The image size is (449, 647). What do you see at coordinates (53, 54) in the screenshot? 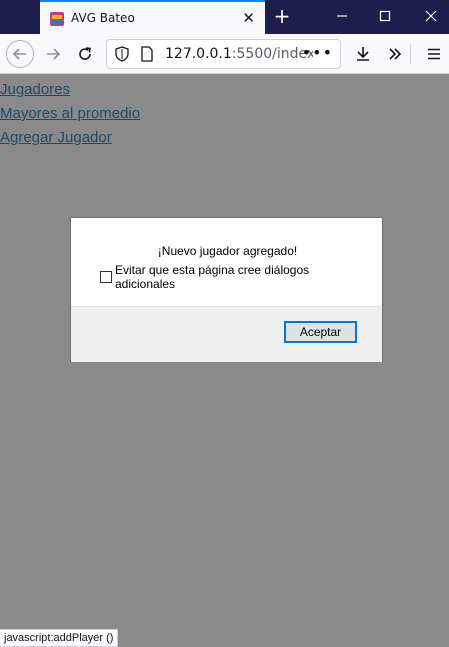
I see `forward-arrow-icon` at bounding box center [53, 54].